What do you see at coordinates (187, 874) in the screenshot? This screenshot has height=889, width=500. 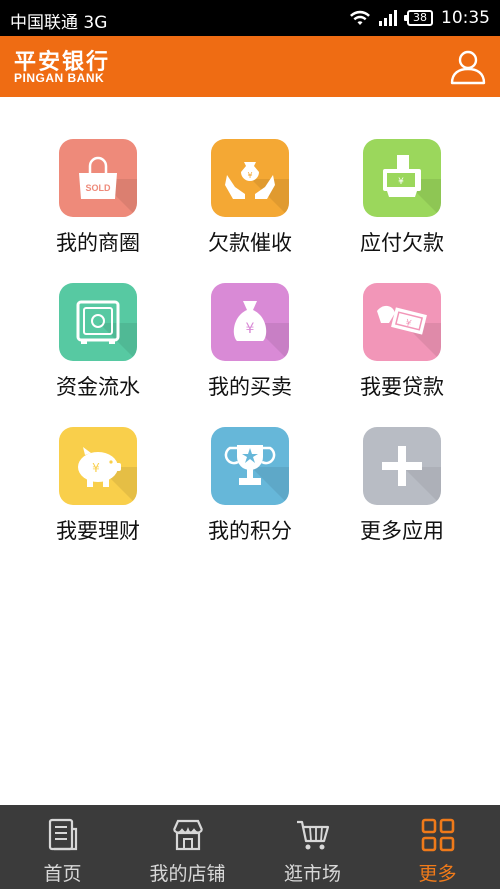 I see `tab-label: 我的店铺` at bounding box center [187, 874].